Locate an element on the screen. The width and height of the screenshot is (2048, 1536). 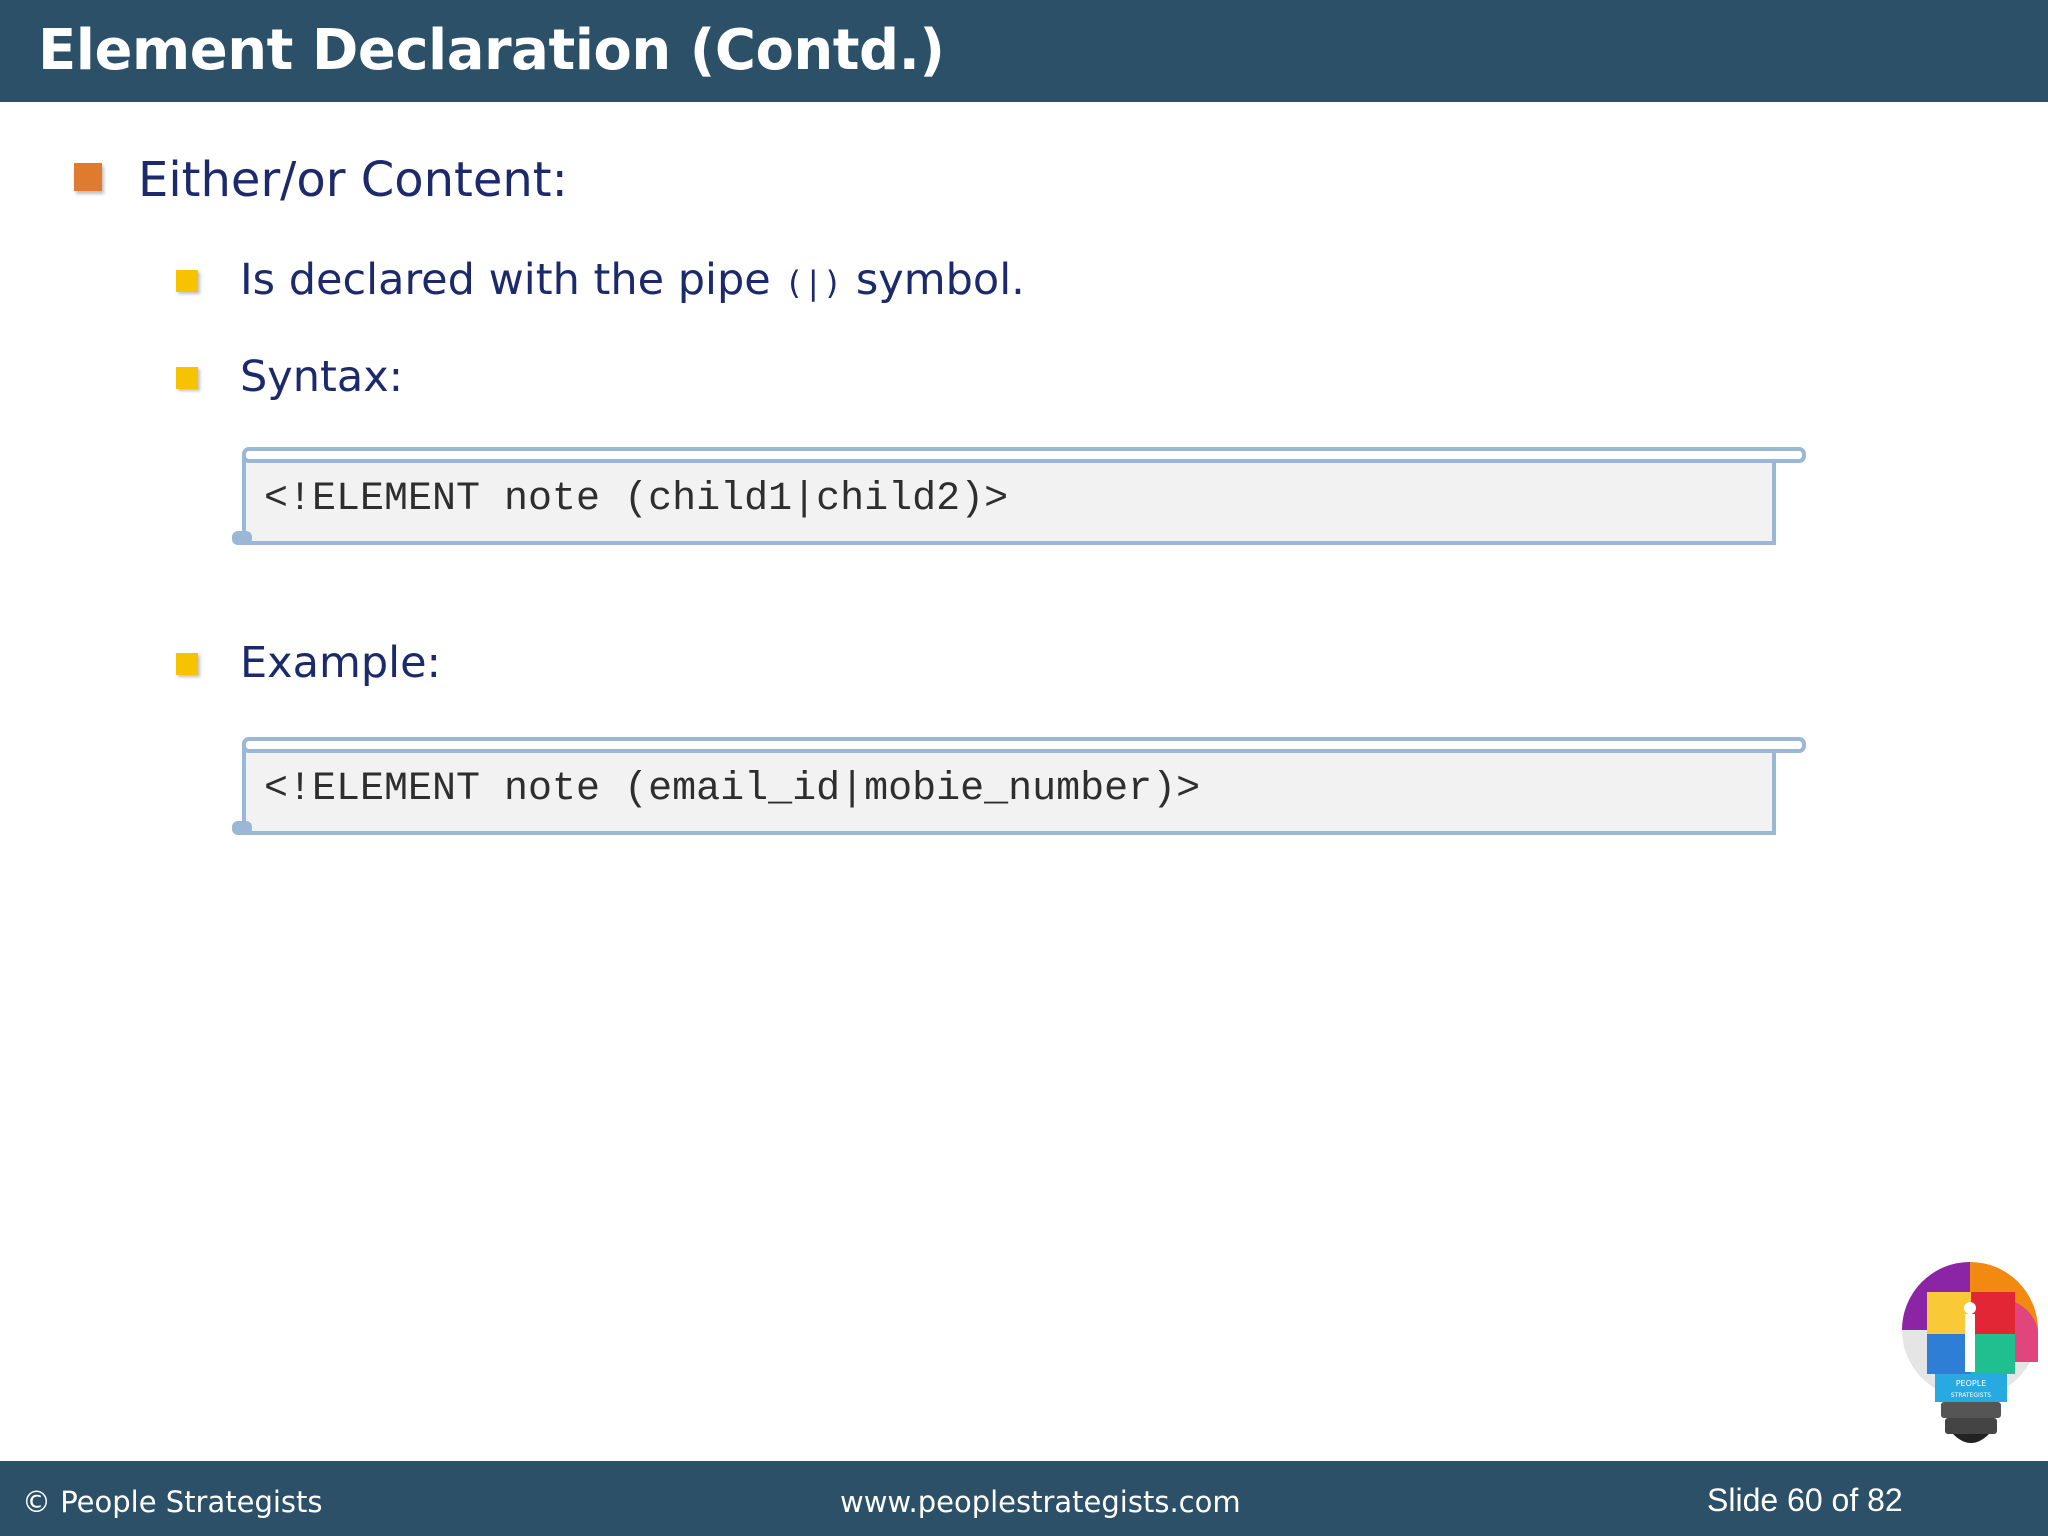
example-code-box: <!ELEMENT note (email_id|mobie_number)> is located at coordinates (1018, 787).